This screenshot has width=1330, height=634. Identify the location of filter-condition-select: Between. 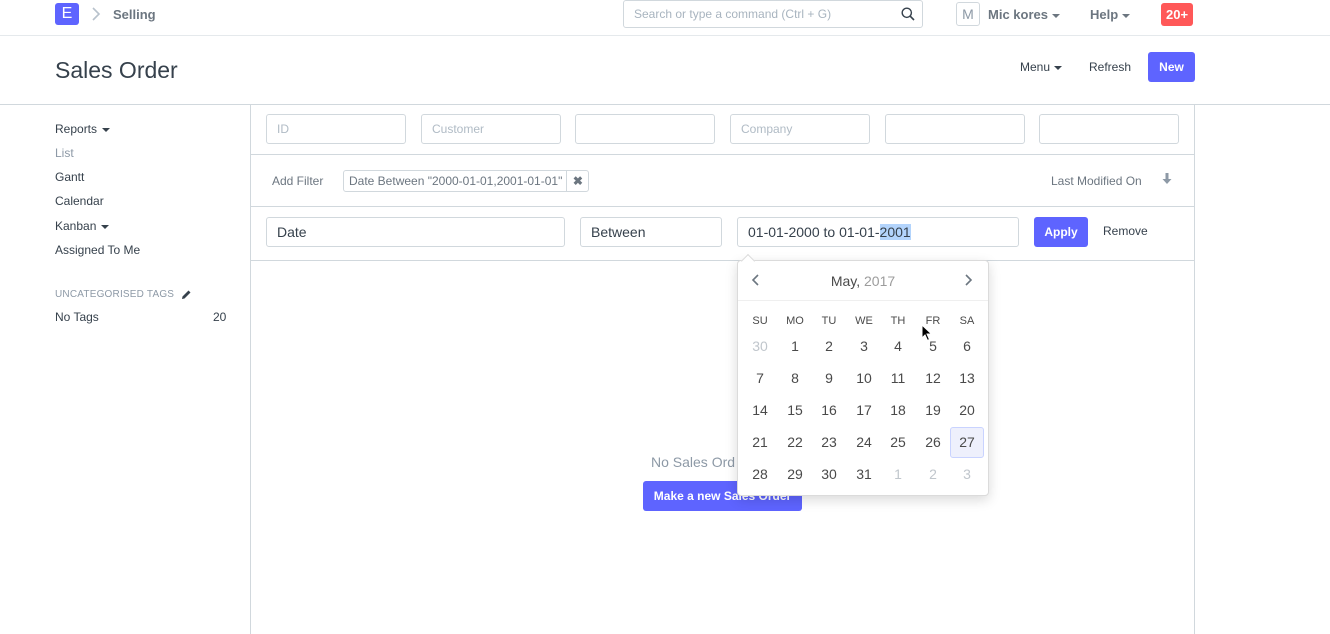
(651, 232).